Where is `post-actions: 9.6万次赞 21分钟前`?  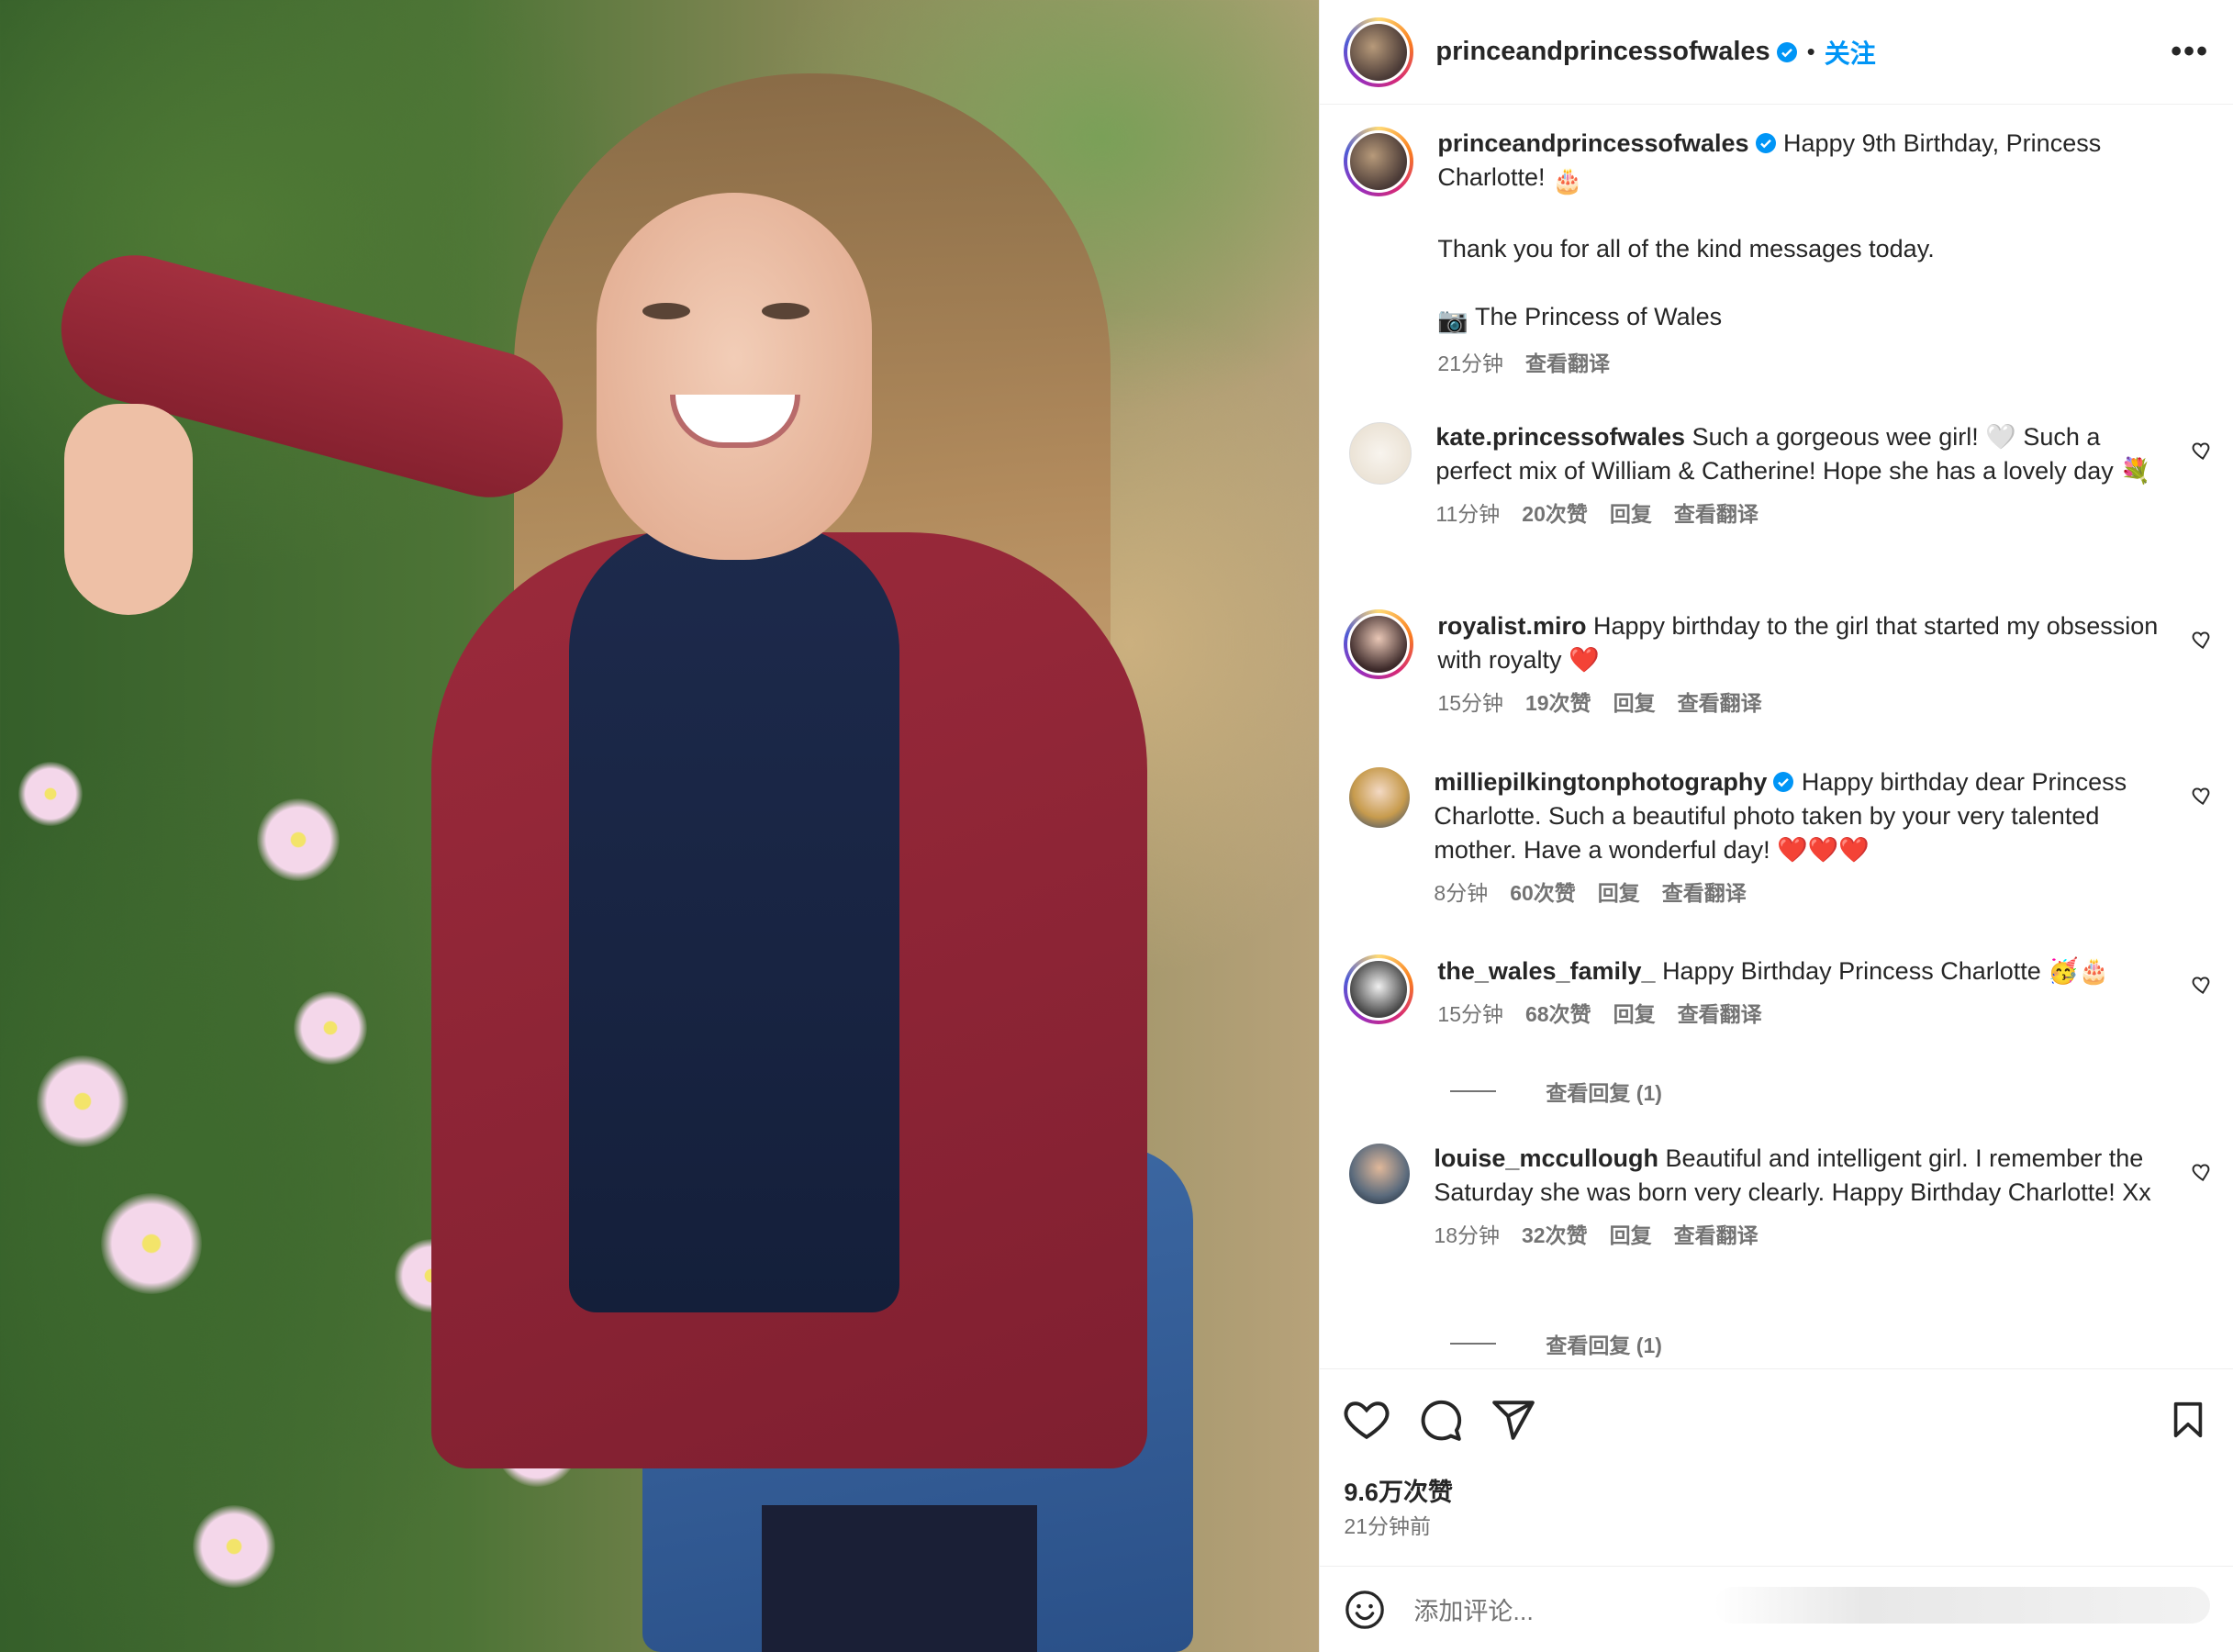 post-actions: 9.6万次赞 21分钟前 is located at coordinates (1776, 1468).